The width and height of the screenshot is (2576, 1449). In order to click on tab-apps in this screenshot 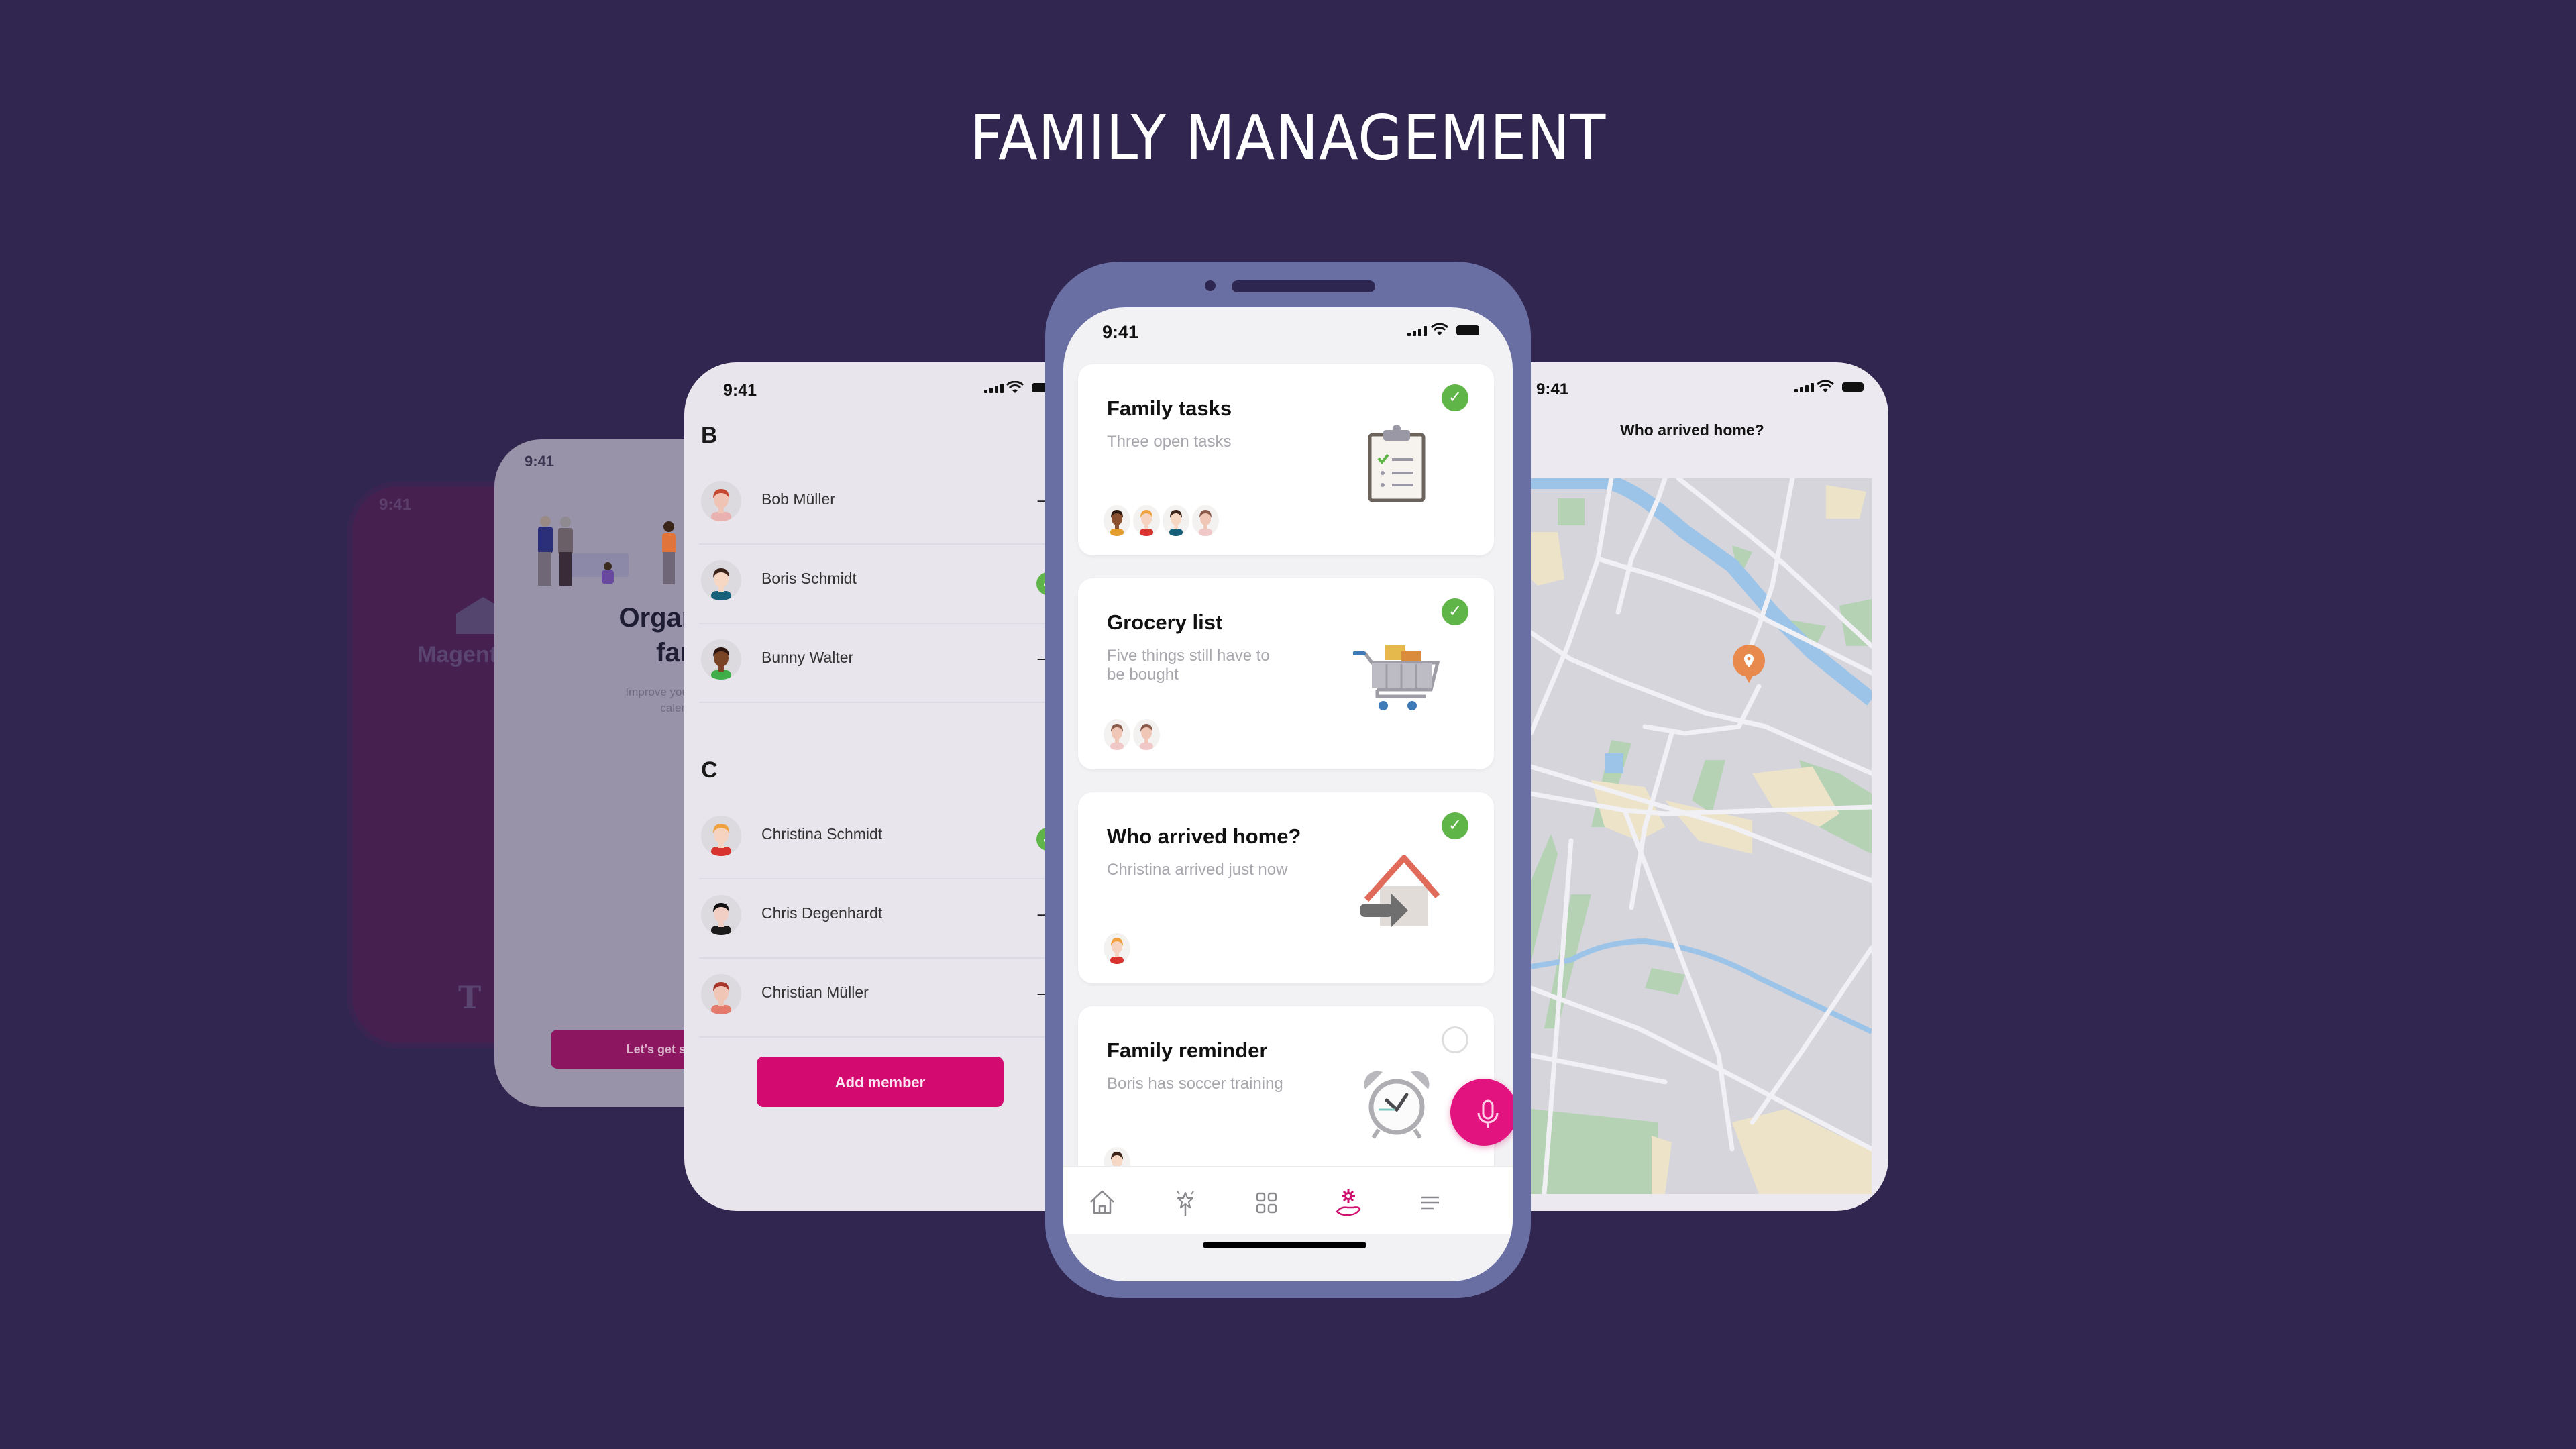, I will do `click(1266, 1203)`.